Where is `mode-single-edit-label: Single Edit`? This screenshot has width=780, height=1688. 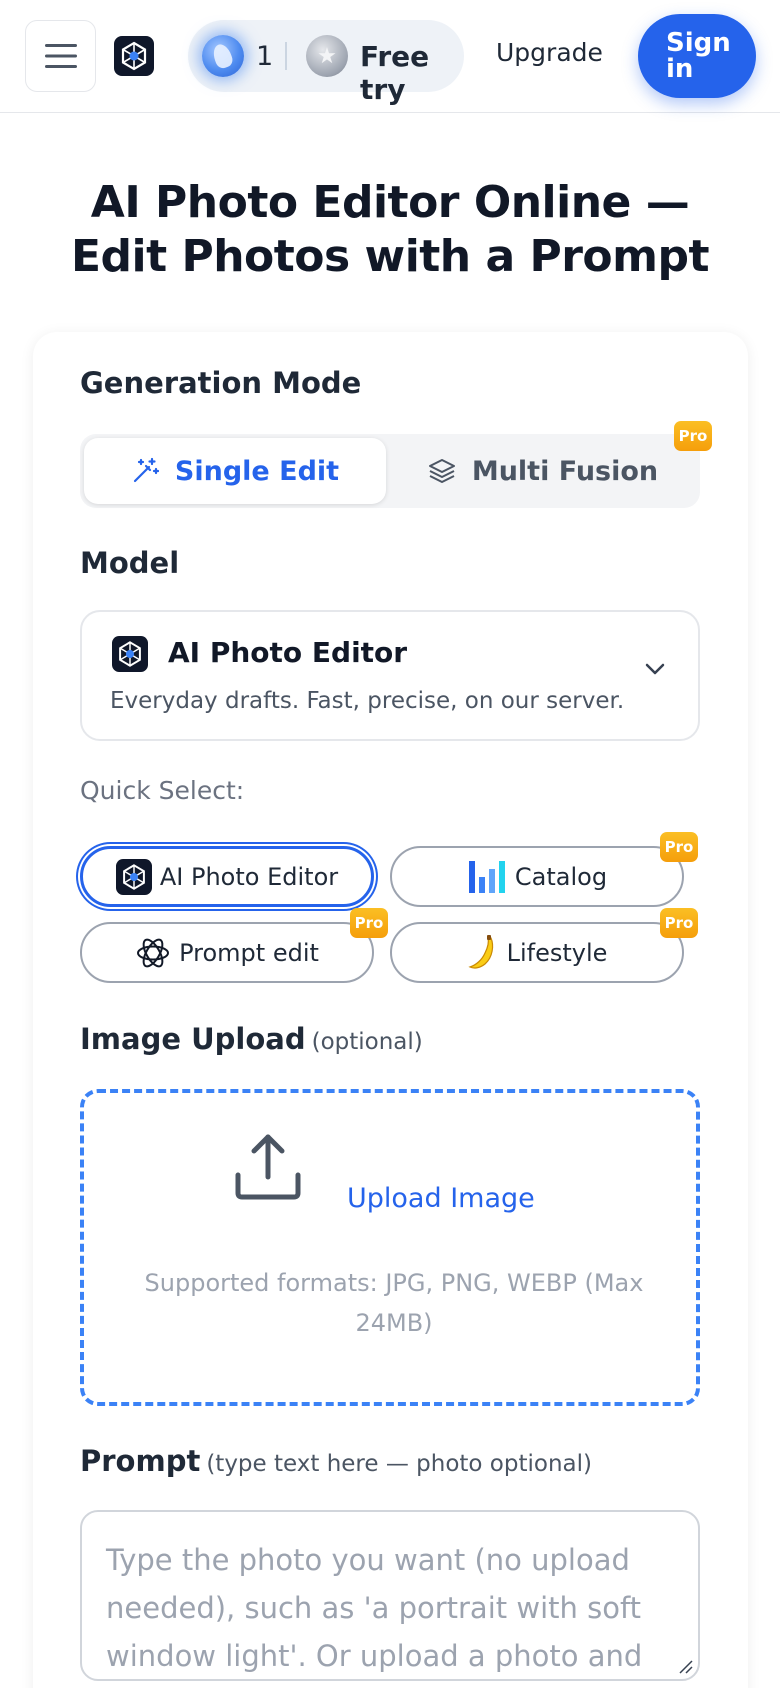 mode-single-edit-label: Single Edit is located at coordinates (257, 471).